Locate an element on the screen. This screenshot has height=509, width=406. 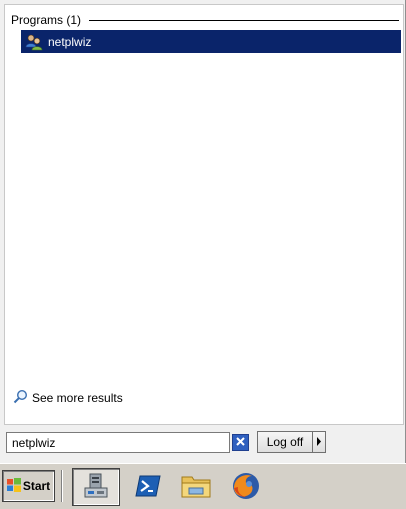
start-button: Start is located at coordinates (28, 486).